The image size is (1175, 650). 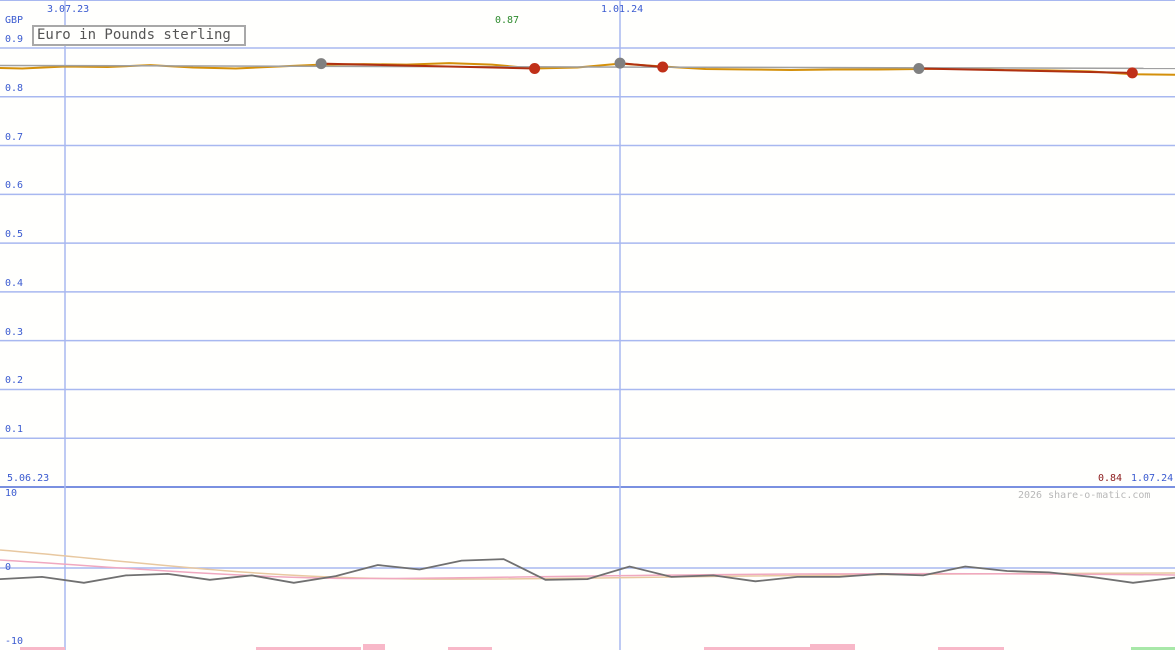 I want to click on x-range-start: 5.06.23, so click(x=28, y=478).